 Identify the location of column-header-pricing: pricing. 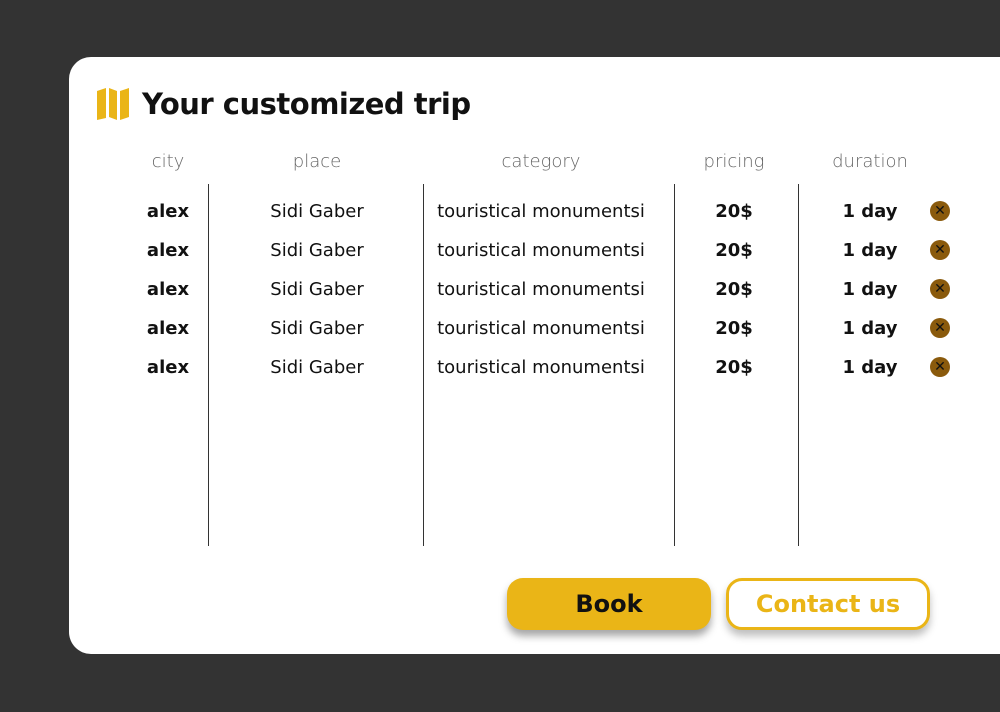
(734, 161).